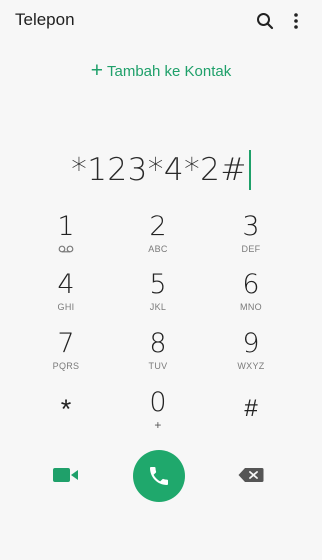 This screenshot has width=322, height=560. What do you see at coordinates (251, 307) in the screenshot?
I see `key-letters: MNO` at bounding box center [251, 307].